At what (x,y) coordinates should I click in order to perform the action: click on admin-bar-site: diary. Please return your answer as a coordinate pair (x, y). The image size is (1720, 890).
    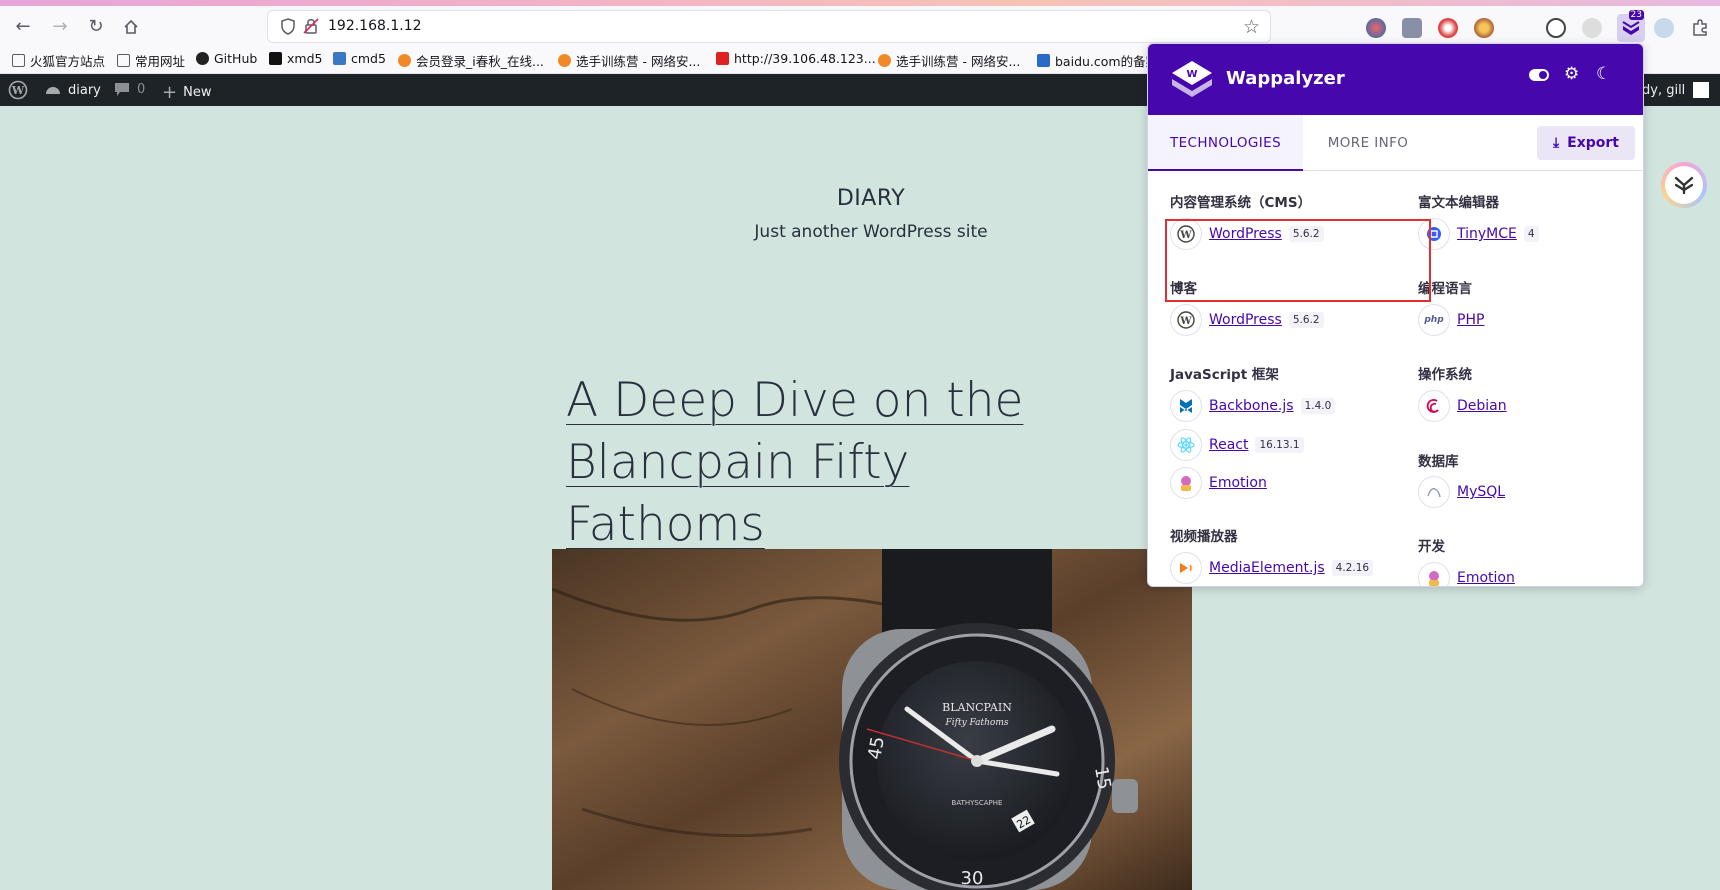
    Looking at the image, I should click on (72, 90).